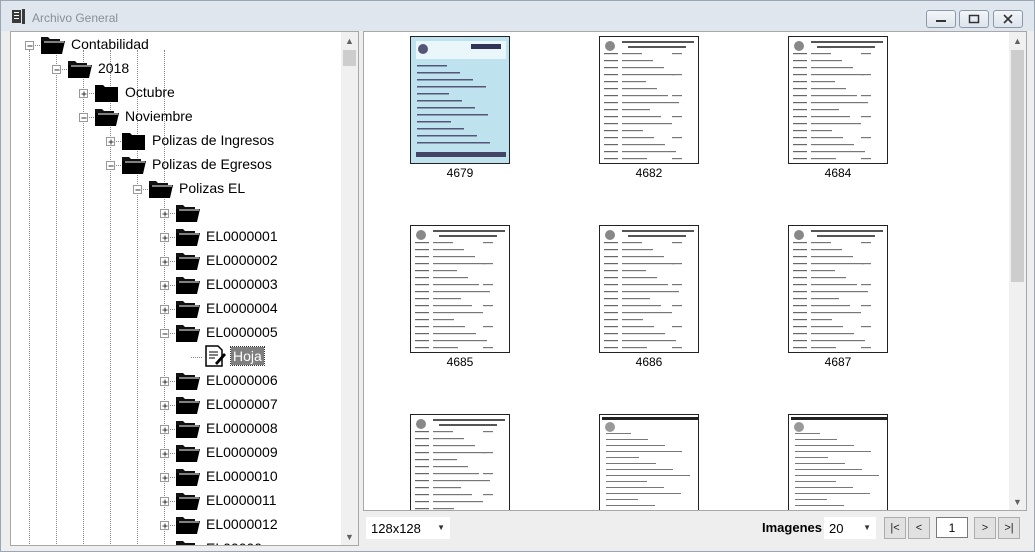 The image size is (1035, 552). I want to click on last-page-button: >|, so click(1009, 528).